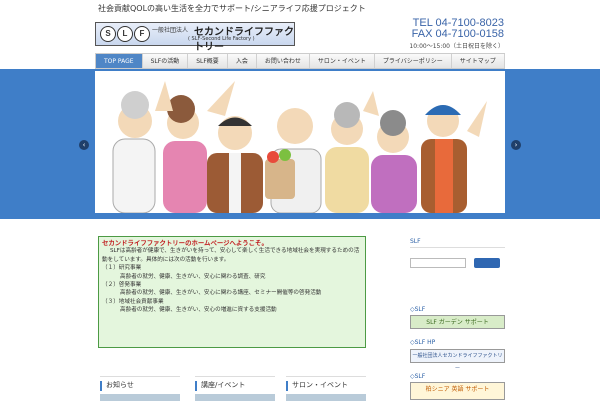 The width and height of the screenshot is (600, 401). I want to click on nav-tab-contact: お問い合わせ, so click(283, 61).